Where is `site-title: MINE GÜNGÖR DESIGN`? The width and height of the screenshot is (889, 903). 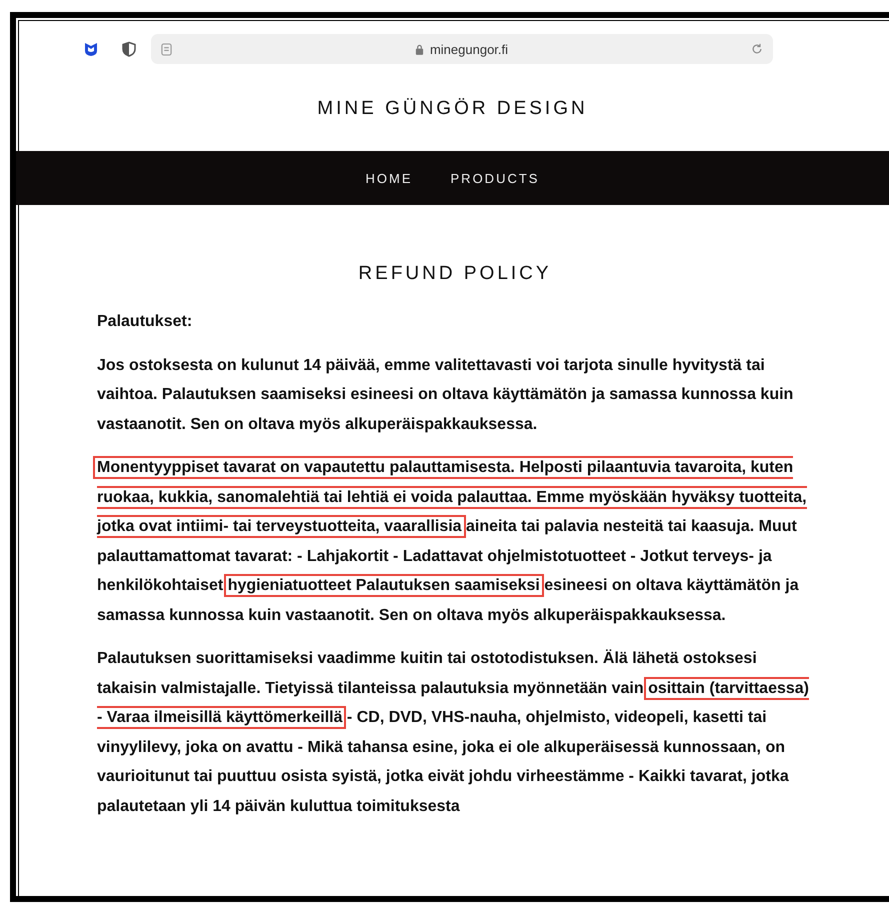
site-title: MINE GÜNGÖR DESIGN is located at coordinates (452, 110).